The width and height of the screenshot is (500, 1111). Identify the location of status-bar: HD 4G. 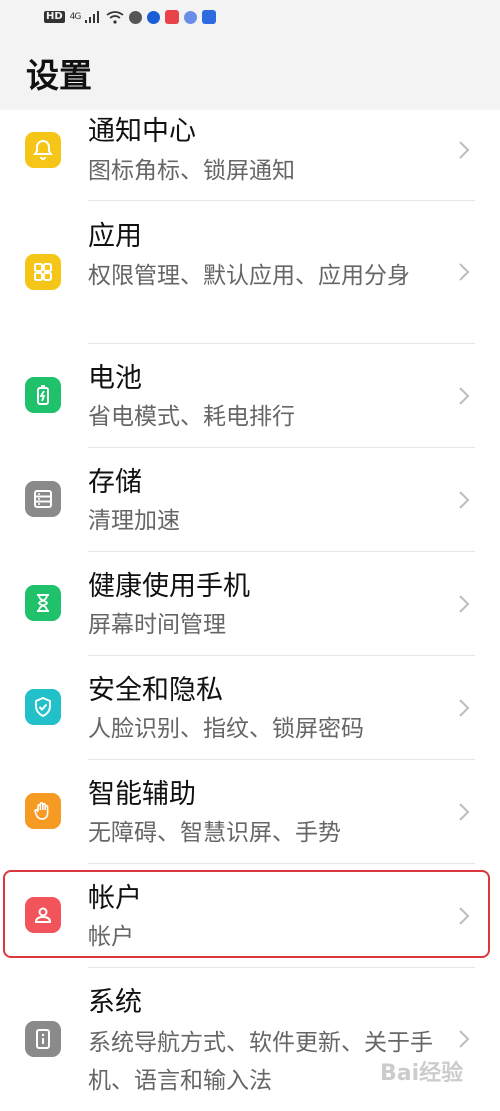
(250, 19).